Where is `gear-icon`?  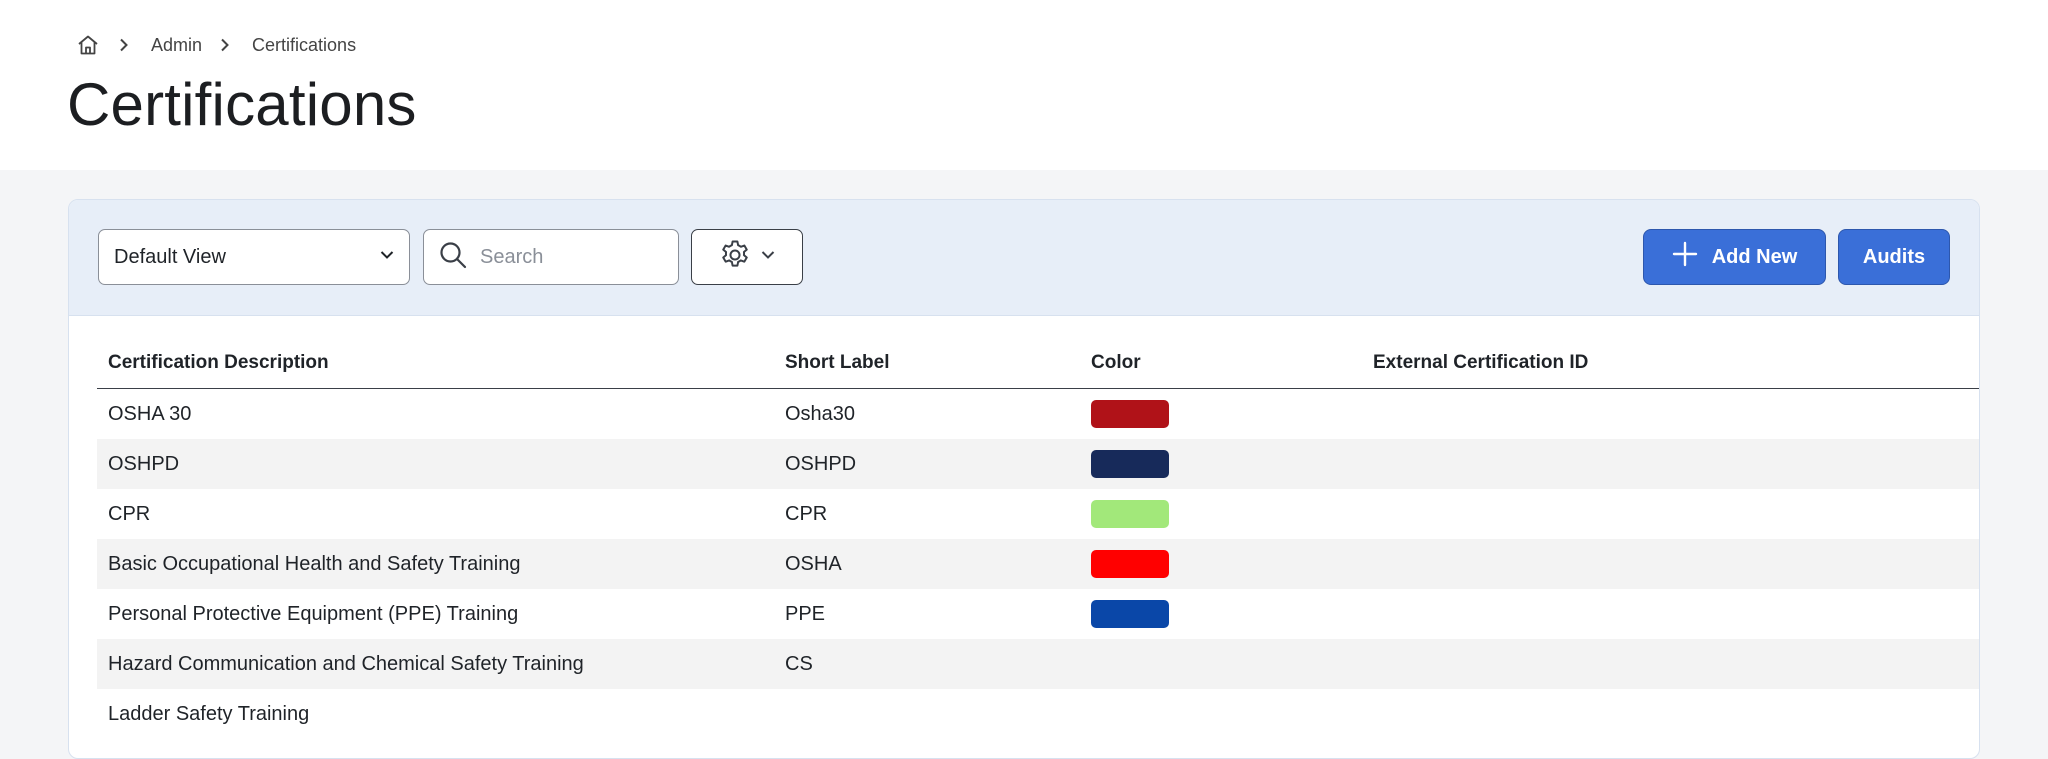
gear-icon is located at coordinates (735, 257).